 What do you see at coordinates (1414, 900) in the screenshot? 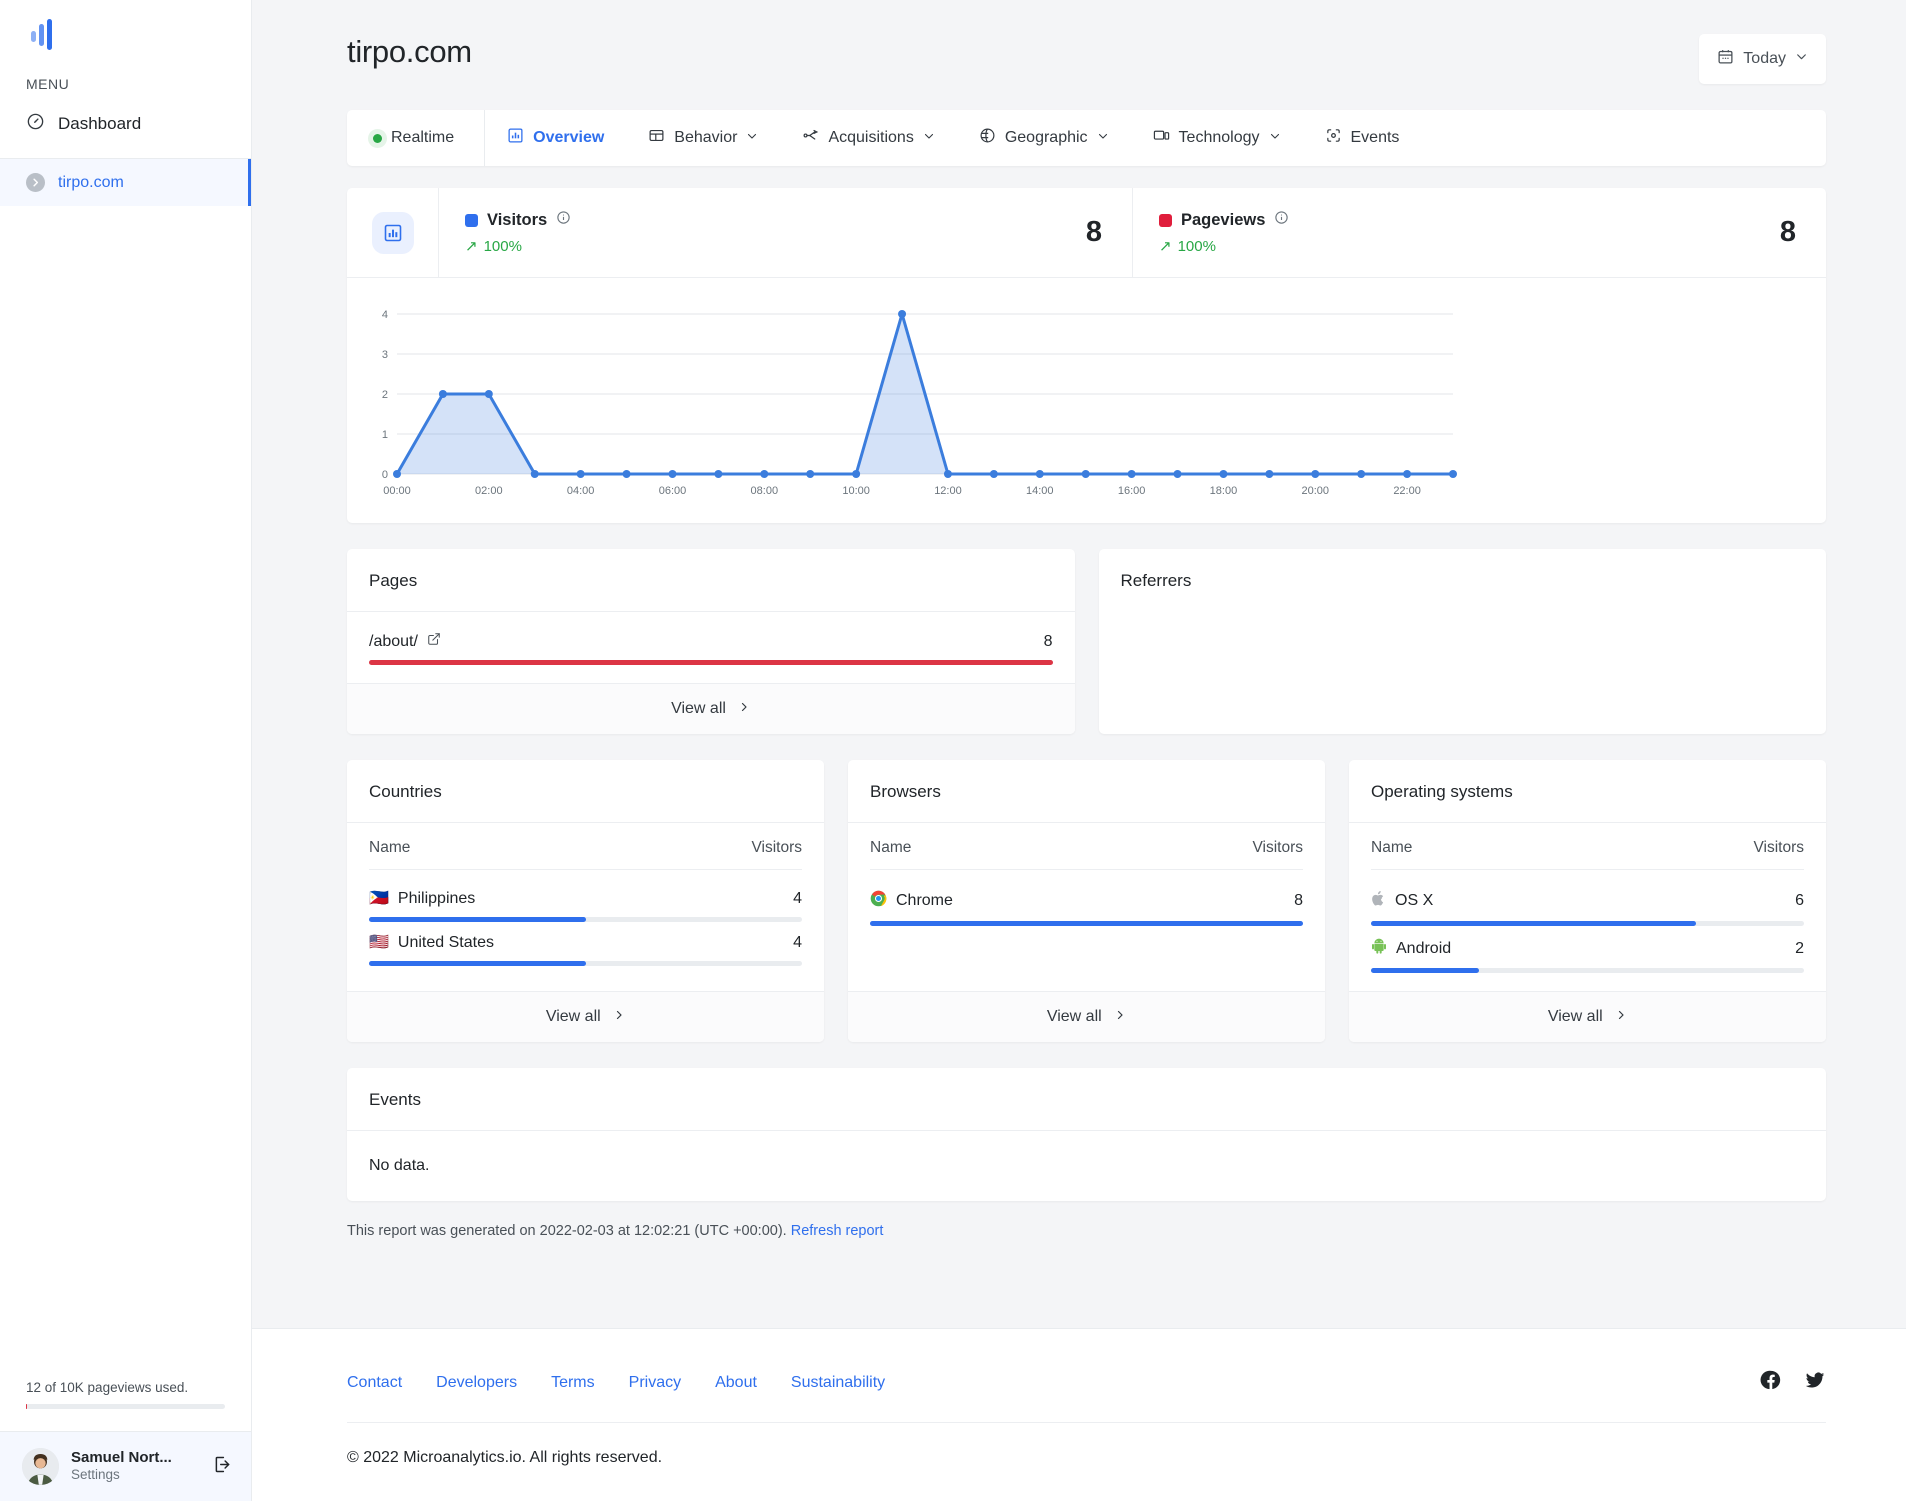
I see `row-label: OS X` at bounding box center [1414, 900].